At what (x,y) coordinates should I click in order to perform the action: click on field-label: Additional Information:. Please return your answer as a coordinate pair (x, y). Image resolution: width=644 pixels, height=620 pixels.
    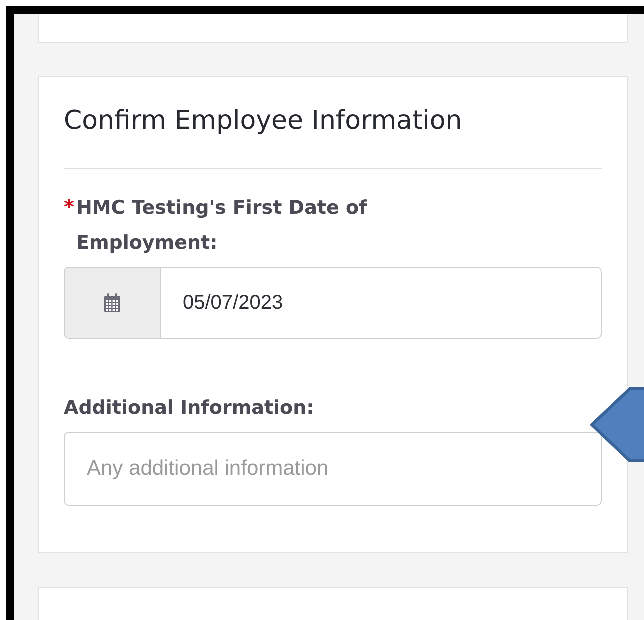
    Looking at the image, I should click on (189, 409).